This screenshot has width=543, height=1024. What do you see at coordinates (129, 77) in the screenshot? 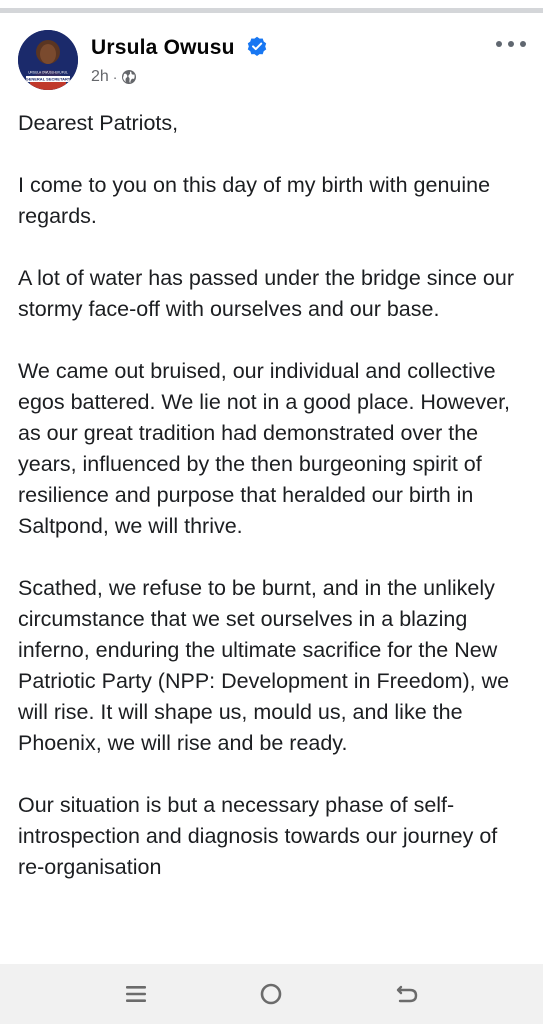
I see `globe-icon` at bounding box center [129, 77].